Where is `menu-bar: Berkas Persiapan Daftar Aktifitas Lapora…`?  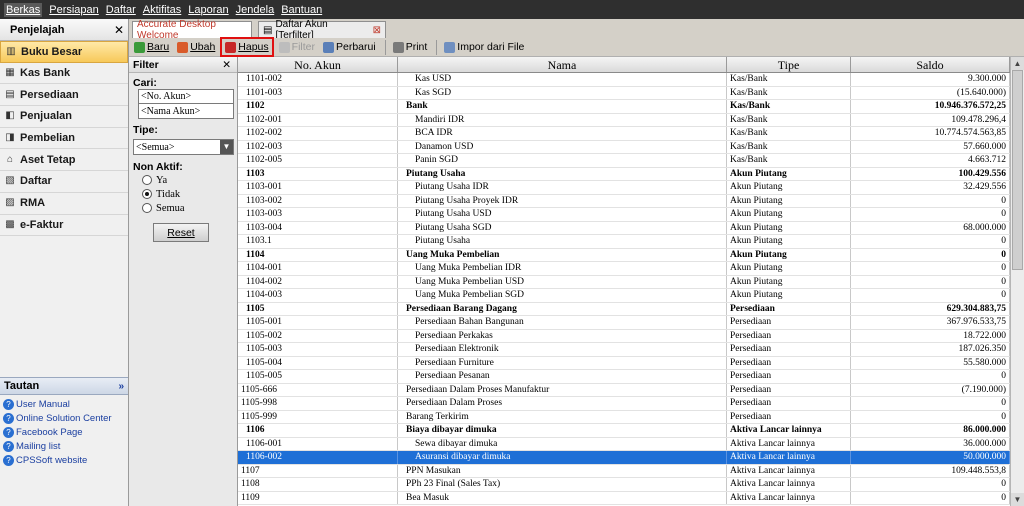 menu-bar: Berkas Persiapan Daftar Aktifitas Lapora… is located at coordinates (512, 9).